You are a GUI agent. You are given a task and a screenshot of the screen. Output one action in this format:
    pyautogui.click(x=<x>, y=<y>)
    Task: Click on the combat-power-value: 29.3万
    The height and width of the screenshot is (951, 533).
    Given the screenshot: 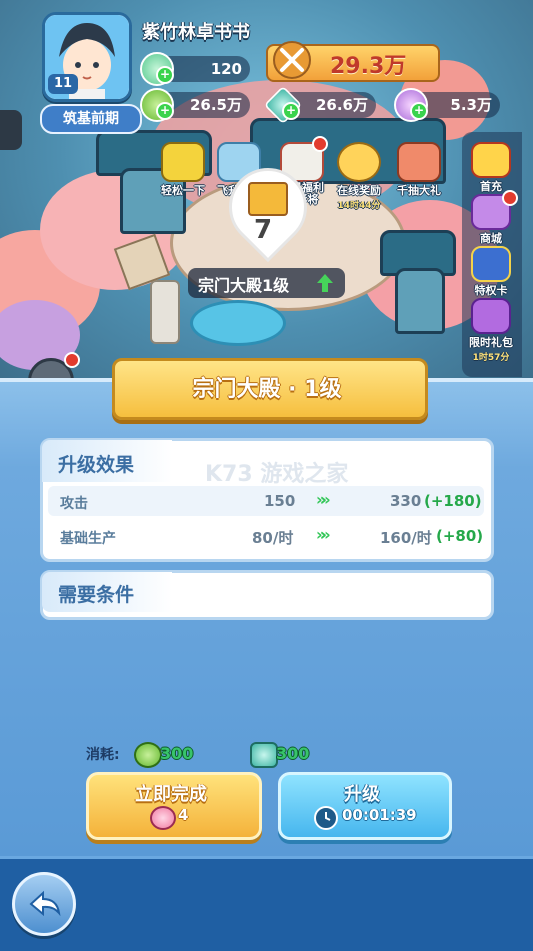 What is the action you would take?
    pyautogui.click(x=368, y=66)
    